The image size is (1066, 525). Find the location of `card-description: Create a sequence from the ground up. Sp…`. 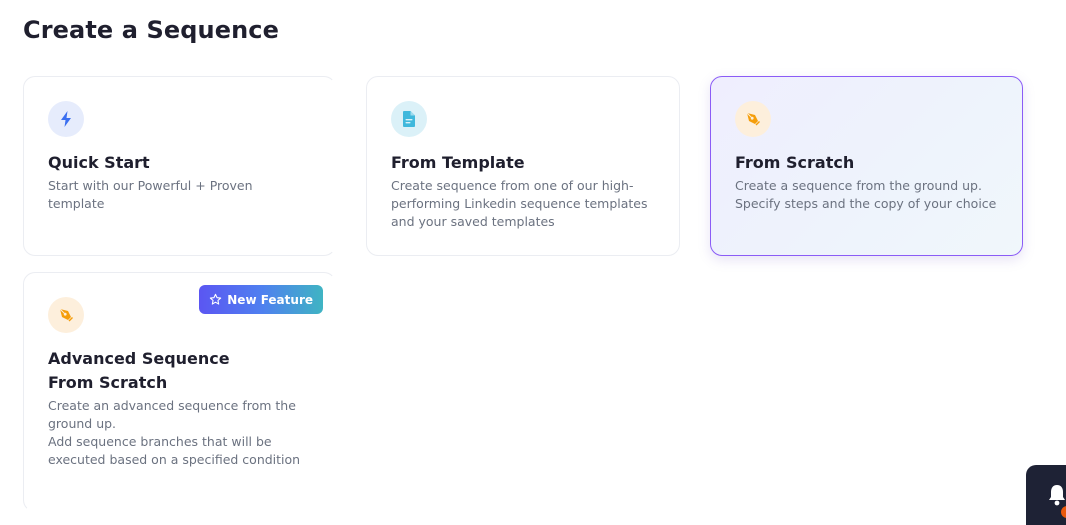

card-description: Create a sequence from the ground up. Sp… is located at coordinates (866, 194).